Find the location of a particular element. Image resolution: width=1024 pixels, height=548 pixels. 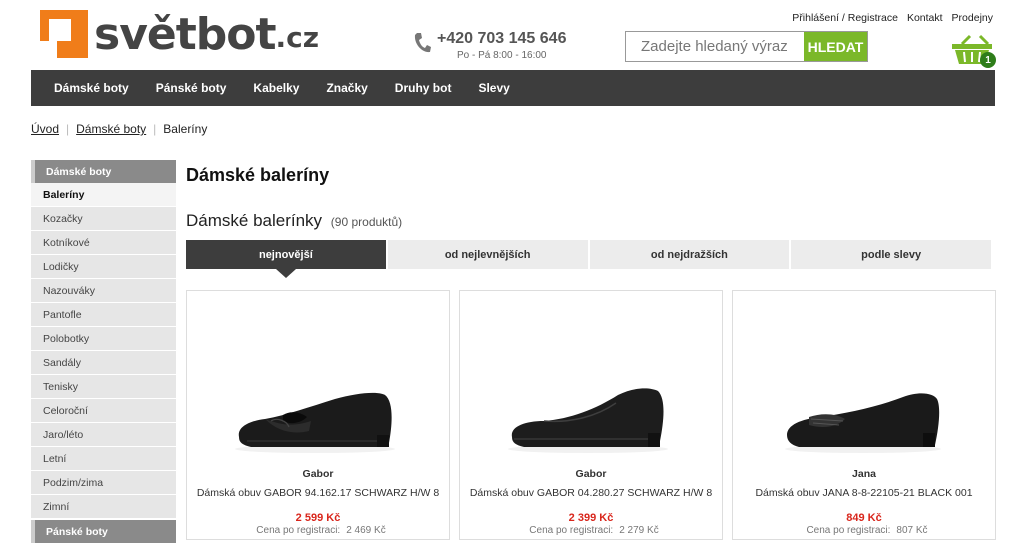

phone-hours: Po - Pá 8:00 - 16:00 is located at coordinates (501, 55).